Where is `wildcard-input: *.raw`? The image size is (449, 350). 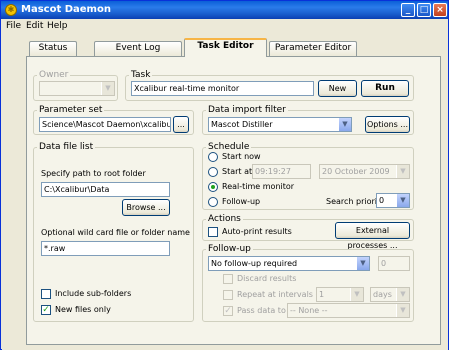
wildcard-input: *.raw is located at coordinates (105, 248).